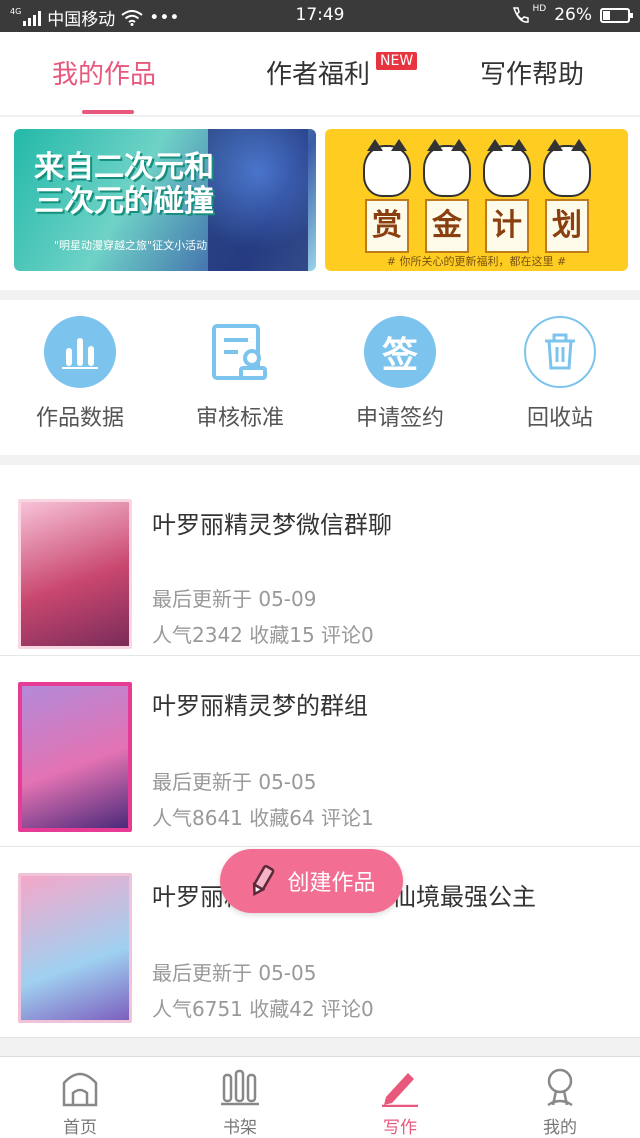 The height and width of the screenshot is (1138, 640). I want to click on active-tab-indicator, so click(108, 112).